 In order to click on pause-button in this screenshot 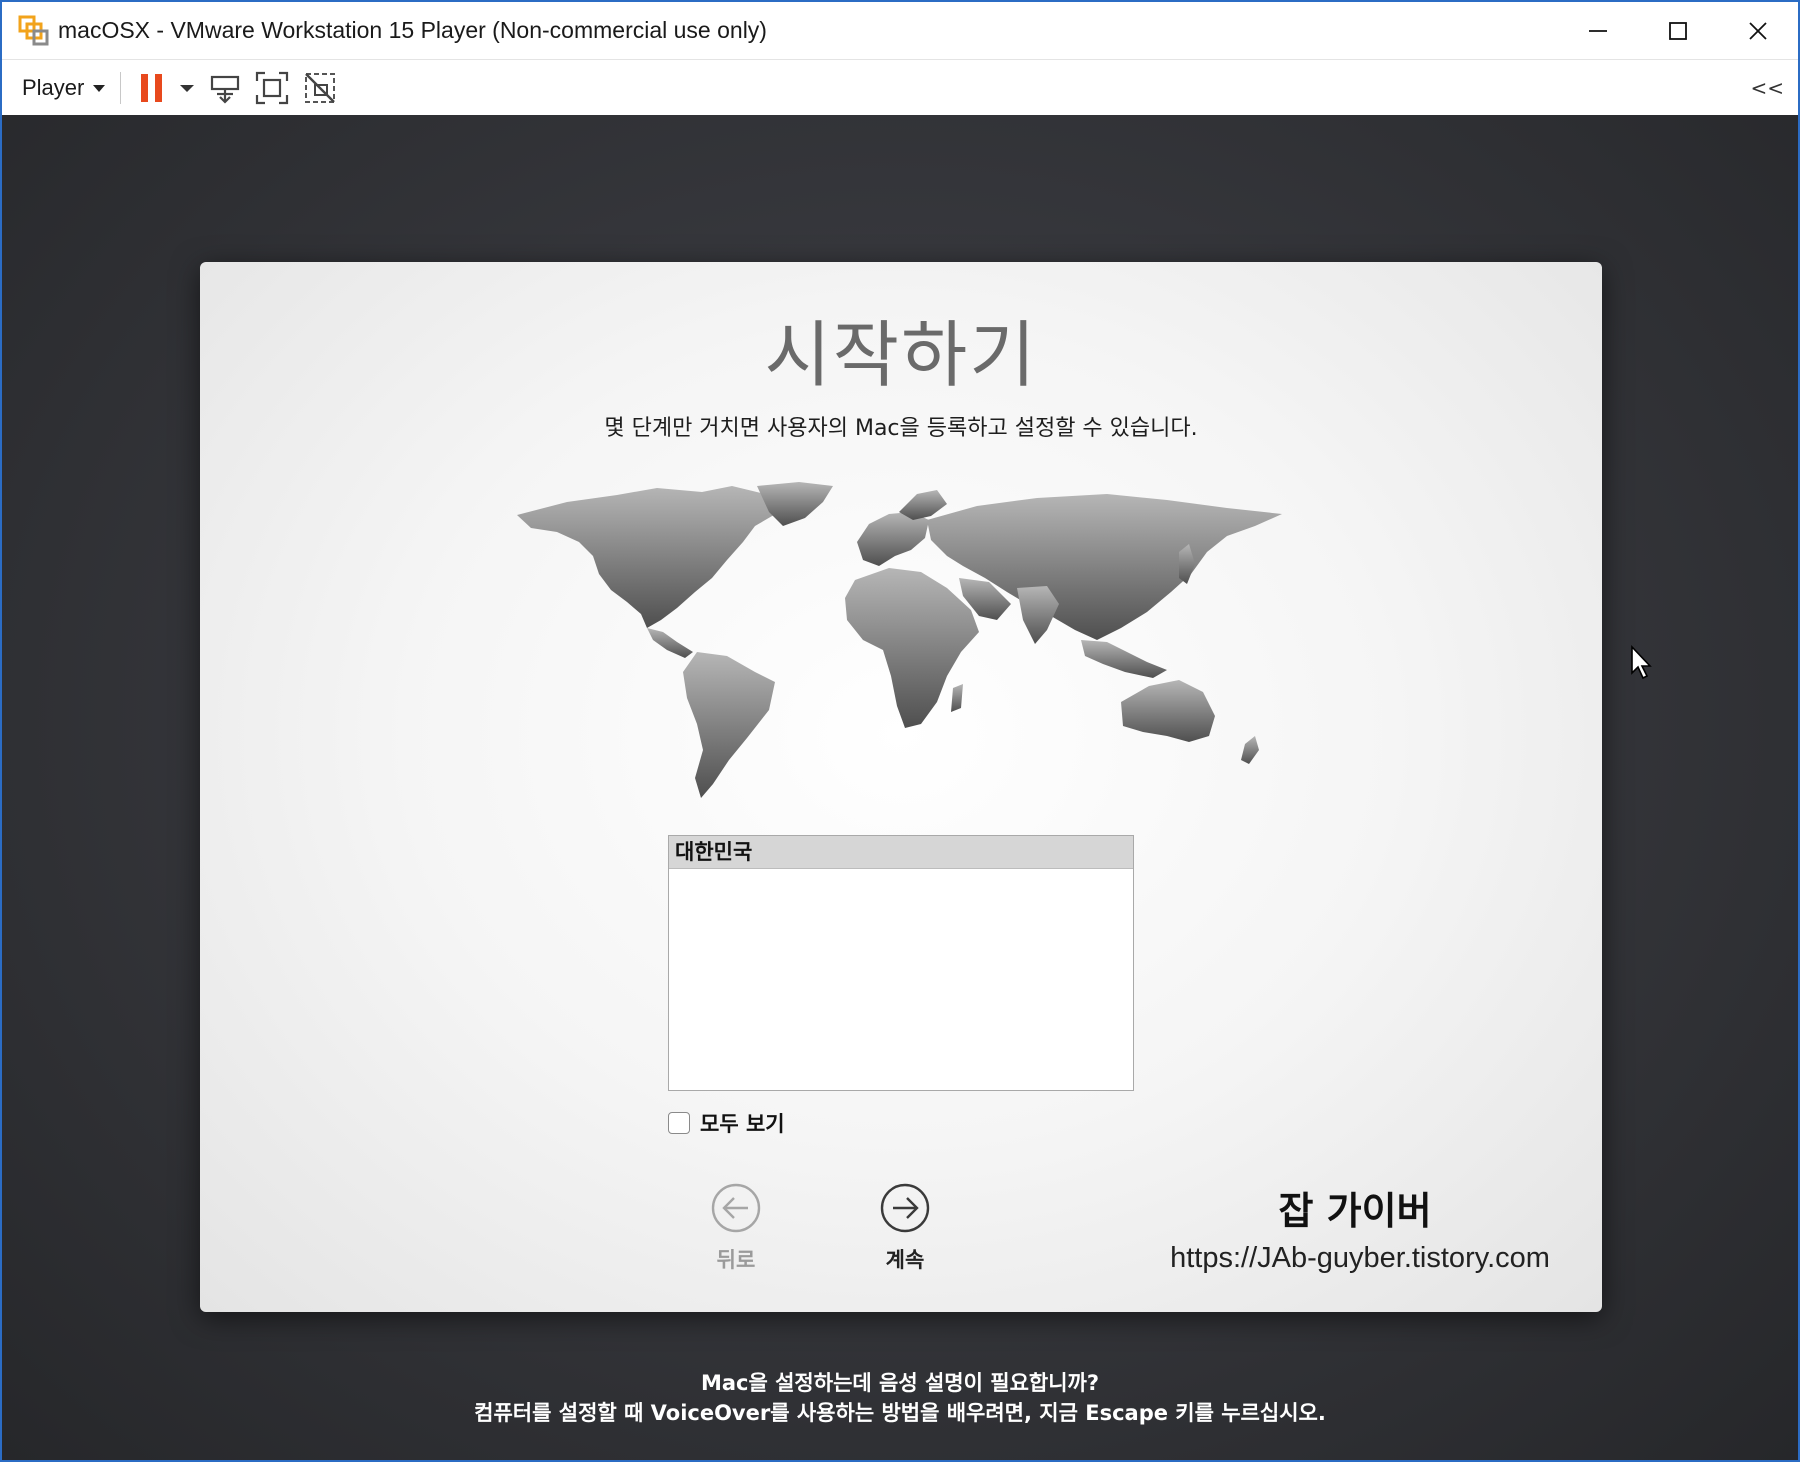, I will do `click(152, 88)`.